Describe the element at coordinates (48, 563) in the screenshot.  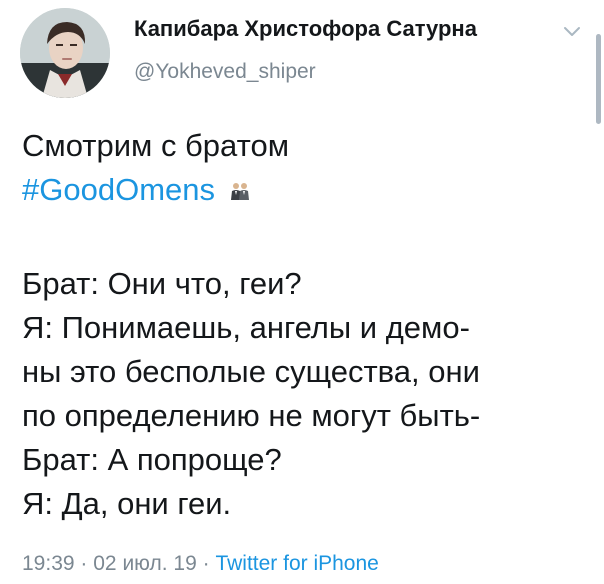
I see `tweet-time: 19:39` at that location.